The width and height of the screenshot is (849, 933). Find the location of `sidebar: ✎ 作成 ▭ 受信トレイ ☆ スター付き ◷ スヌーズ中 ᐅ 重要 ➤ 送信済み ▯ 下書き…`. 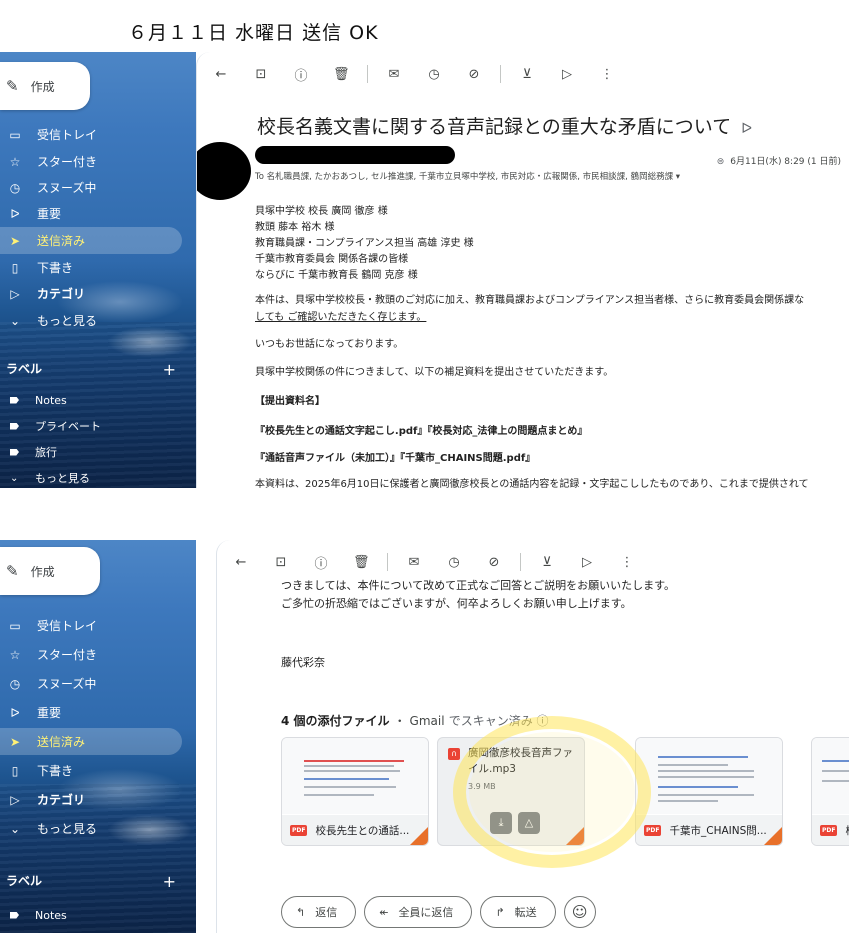

sidebar: ✎ 作成 ▭ 受信トレイ ☆ スター付き ◷ スヌーズ中 ᐅ 重要 ➤ 送信済み ▯ 下書き… is located at coordinates (98, 270).